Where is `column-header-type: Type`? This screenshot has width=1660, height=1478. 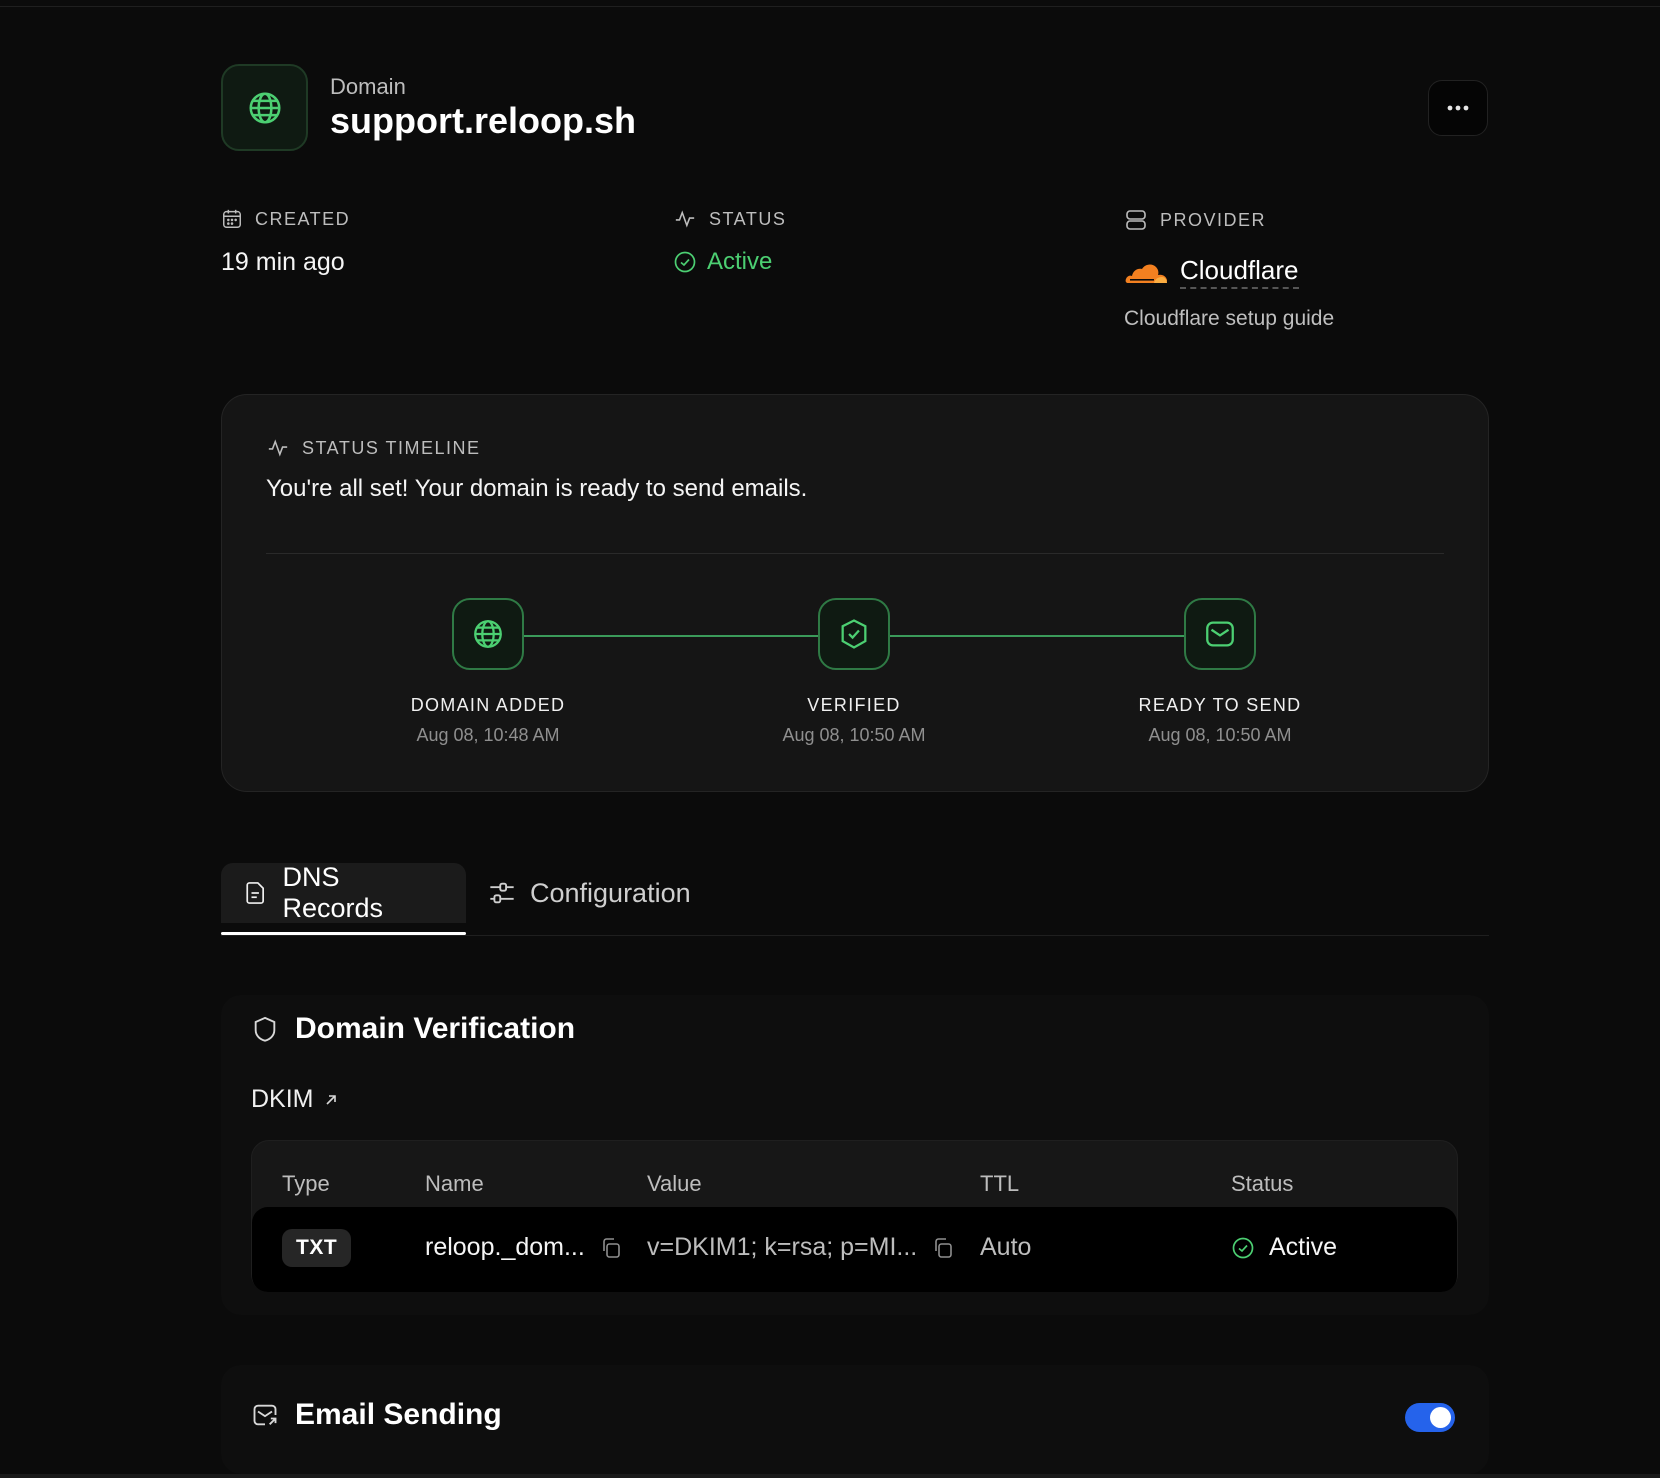 column-header-type: Type is located at coordinates (306, 1183).